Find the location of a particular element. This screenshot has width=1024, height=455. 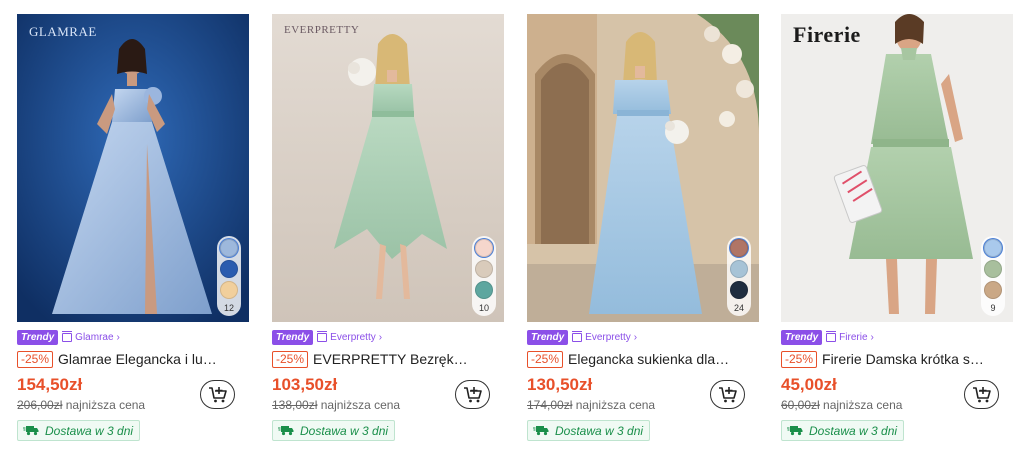

color-swatches: 9 is located at coordinates (993, 276).